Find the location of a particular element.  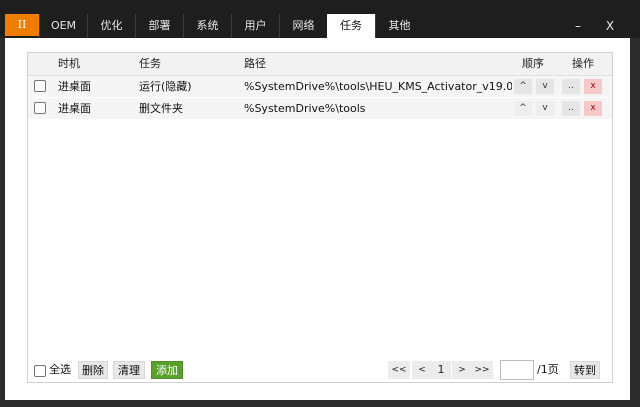

column-header-order: 顺序 is located at coordinates (533, 63).